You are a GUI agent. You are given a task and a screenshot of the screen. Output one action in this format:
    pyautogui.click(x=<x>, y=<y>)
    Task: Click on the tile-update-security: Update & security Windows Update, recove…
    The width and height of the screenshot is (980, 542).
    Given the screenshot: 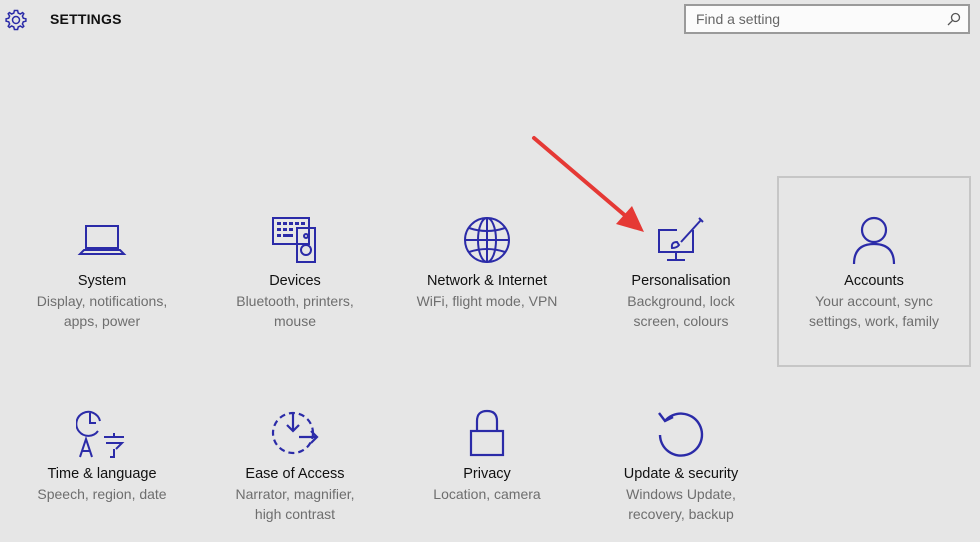 What is the action you would take?
    pyautogui.click(x=681, y=465)
    